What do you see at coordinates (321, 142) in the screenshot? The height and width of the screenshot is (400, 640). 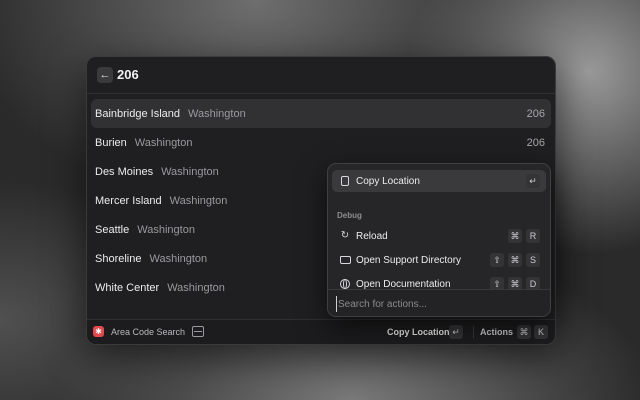 I see `list-item: Burien Washington 206` at bounding box center [321, 142].